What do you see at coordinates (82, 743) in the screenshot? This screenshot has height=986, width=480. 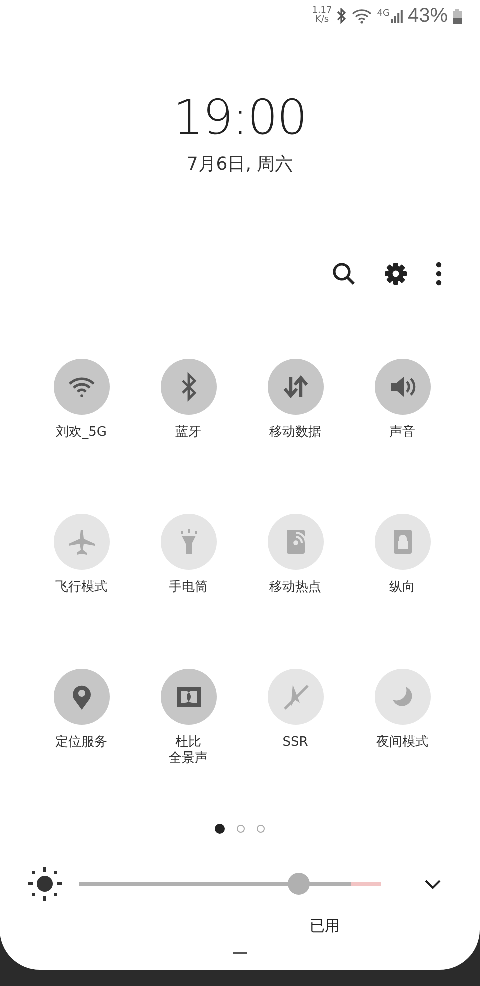 I see `tile-label: 定位服务` at bounding box center [82, 743].